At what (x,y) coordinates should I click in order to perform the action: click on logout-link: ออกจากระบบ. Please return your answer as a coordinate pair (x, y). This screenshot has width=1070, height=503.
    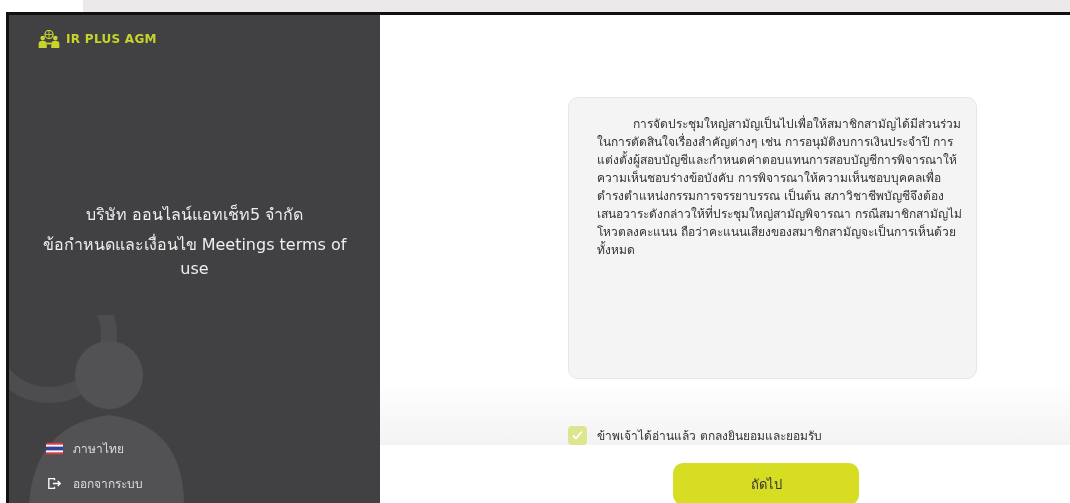
    Looking at the image, I should click on (108, 483).